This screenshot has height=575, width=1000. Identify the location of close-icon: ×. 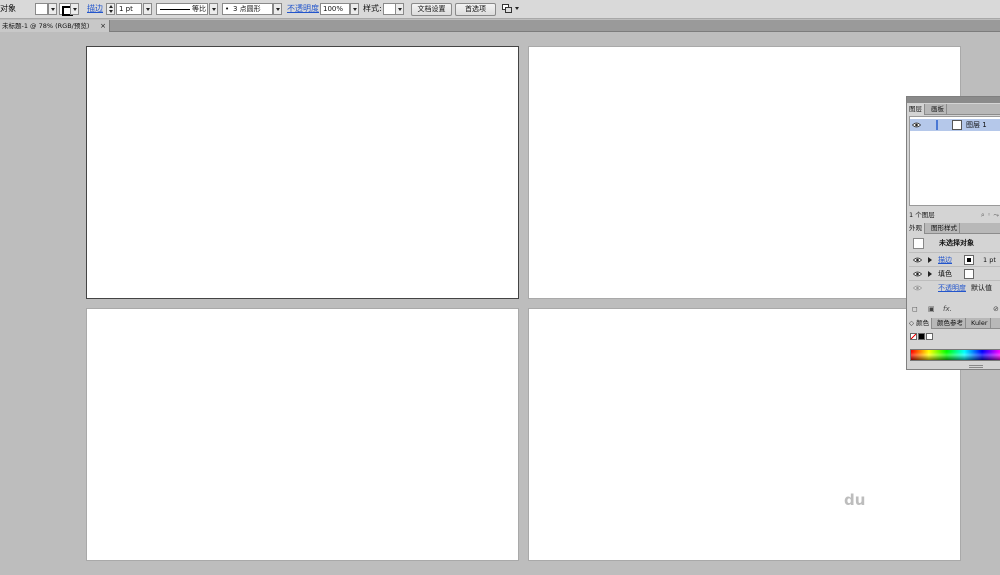
(103, 26).